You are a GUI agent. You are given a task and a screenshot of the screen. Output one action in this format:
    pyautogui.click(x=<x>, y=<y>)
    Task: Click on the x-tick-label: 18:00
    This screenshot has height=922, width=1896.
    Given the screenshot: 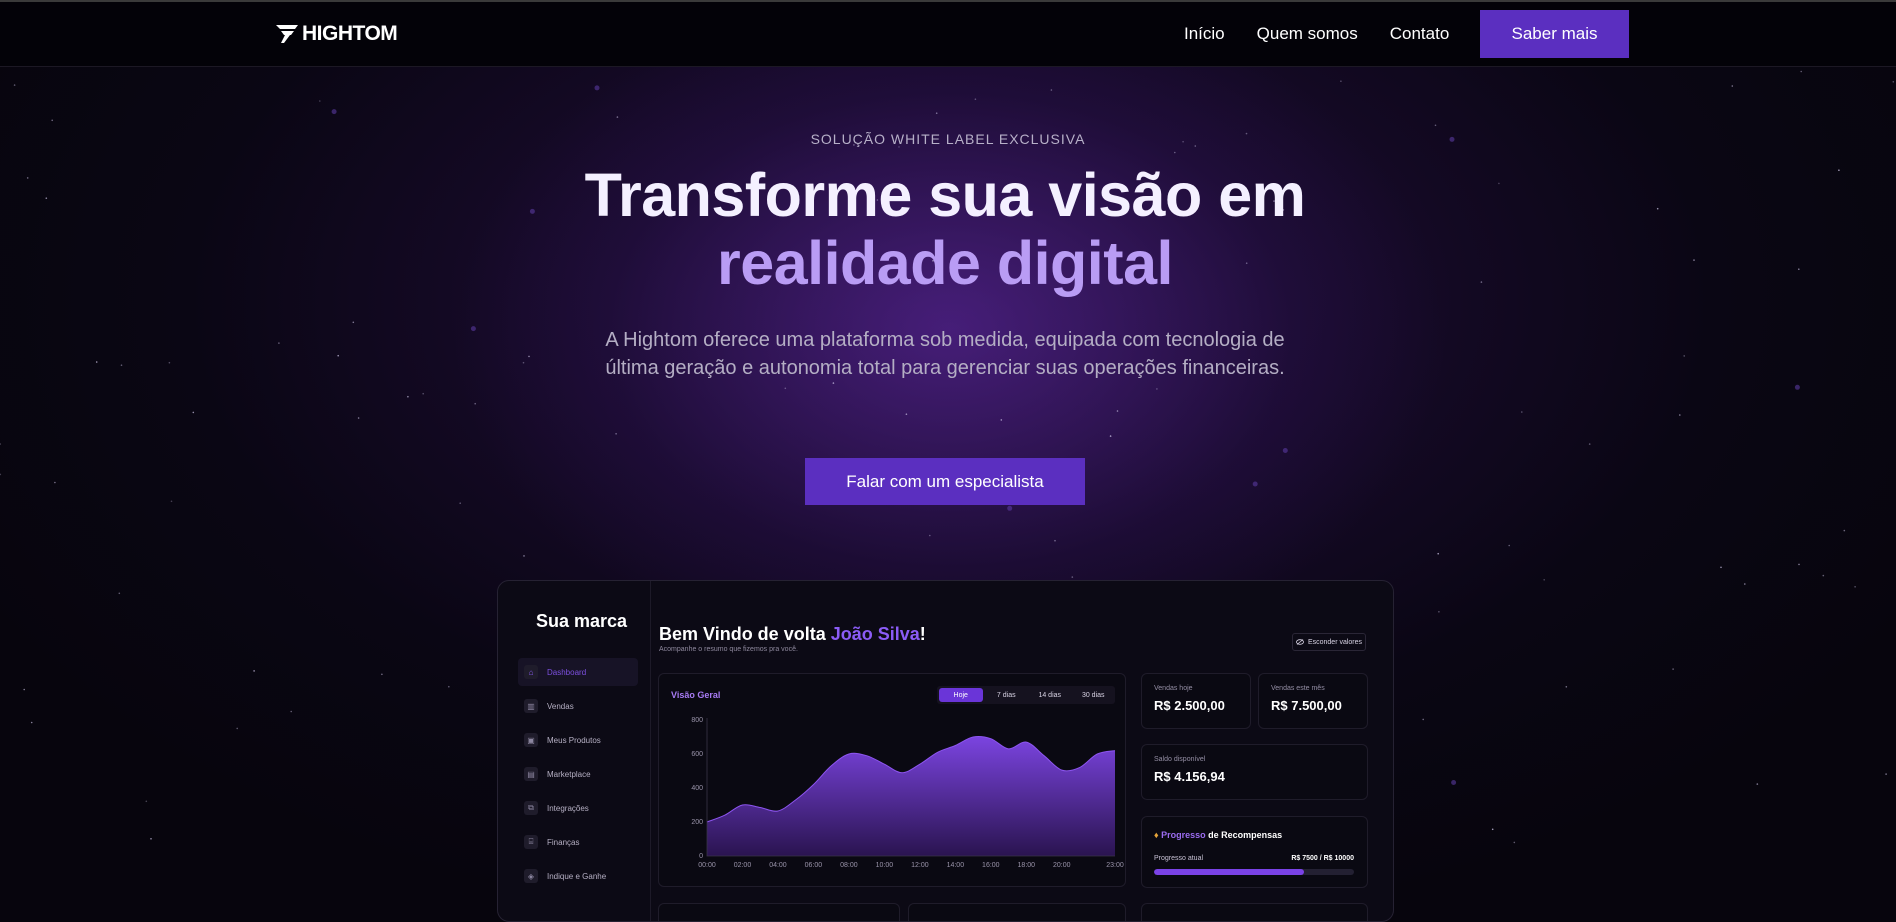 What is the action you would take?
    pyautogui.click(x=1027, y=865)
    